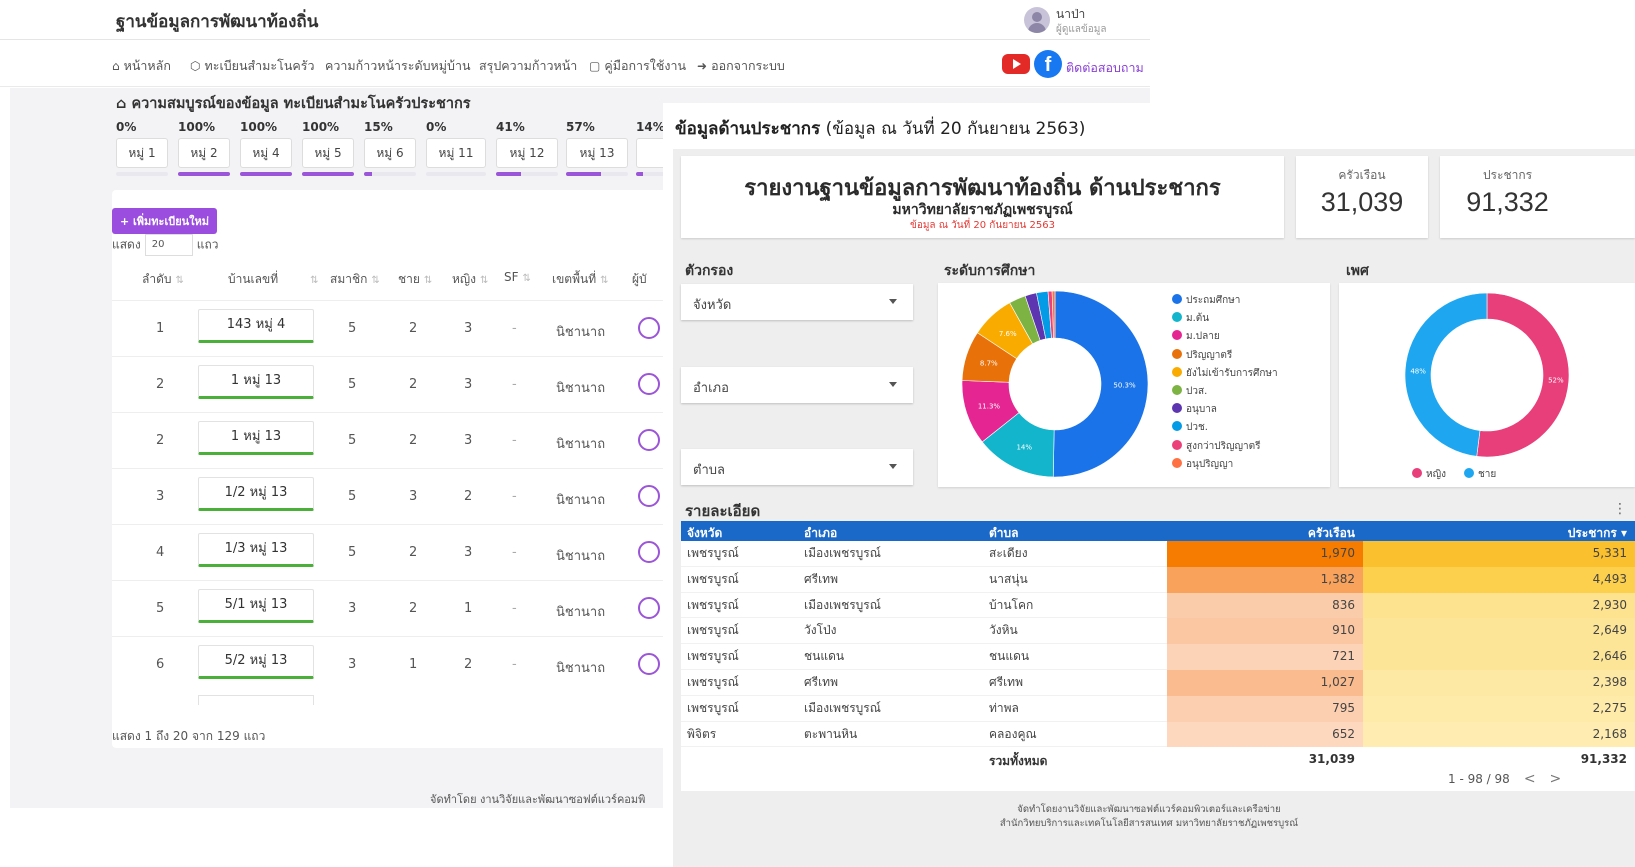 Image resolution: width=1635 pixels, height=867 pixels. Describe the element at coordinates (797, 385) in the screenshot. I see `district-filter: อำเภอ` at that location.